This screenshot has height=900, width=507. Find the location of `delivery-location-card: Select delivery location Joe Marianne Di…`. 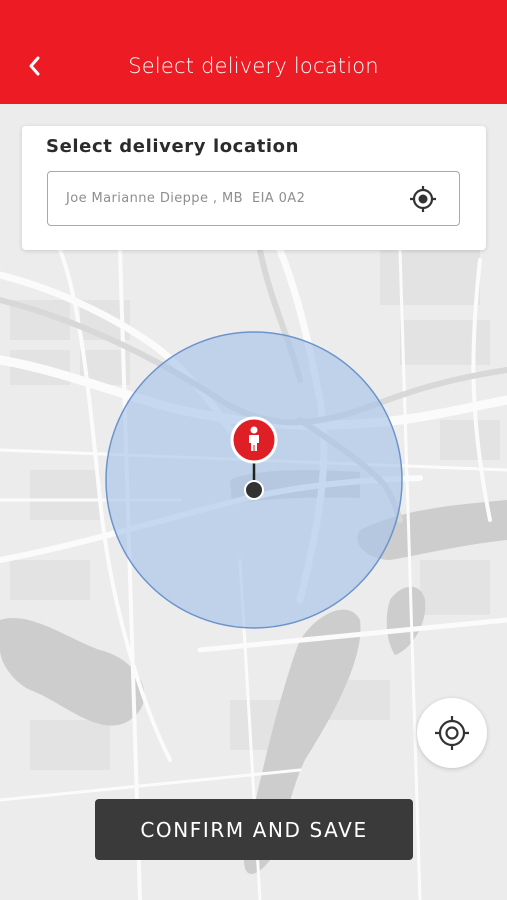

delivery-location-card: Select delivery location Joe Marianne Di… is located at coordinates (254, 188).